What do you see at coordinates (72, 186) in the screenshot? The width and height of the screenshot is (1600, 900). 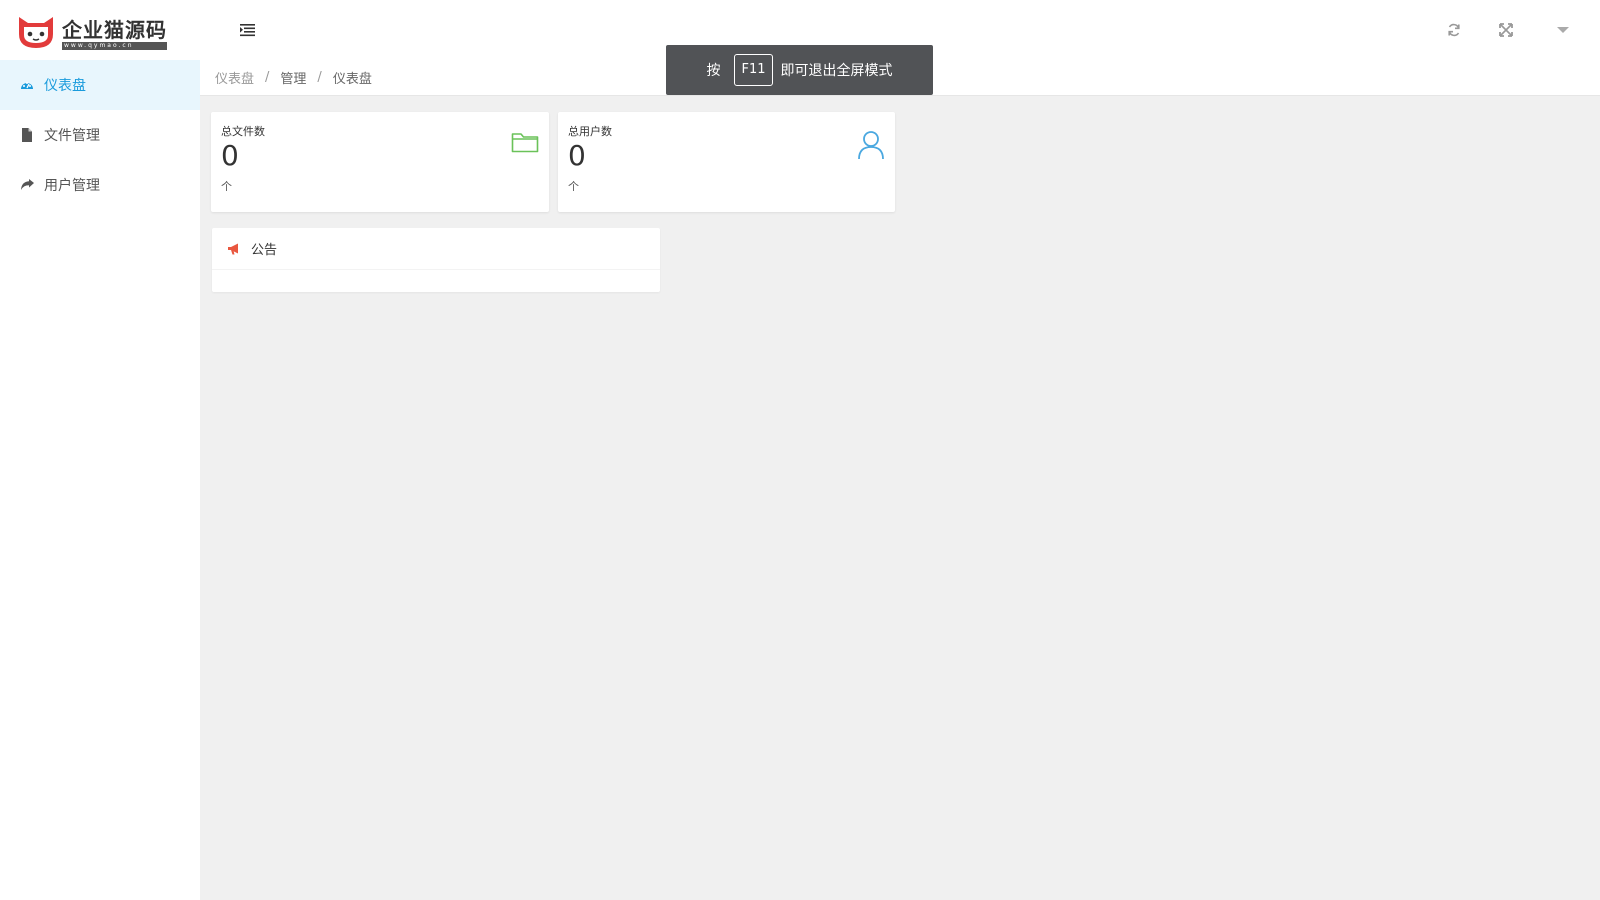 I see `sidebar-item-label: 用户管理` at bounding box center [72, 186].